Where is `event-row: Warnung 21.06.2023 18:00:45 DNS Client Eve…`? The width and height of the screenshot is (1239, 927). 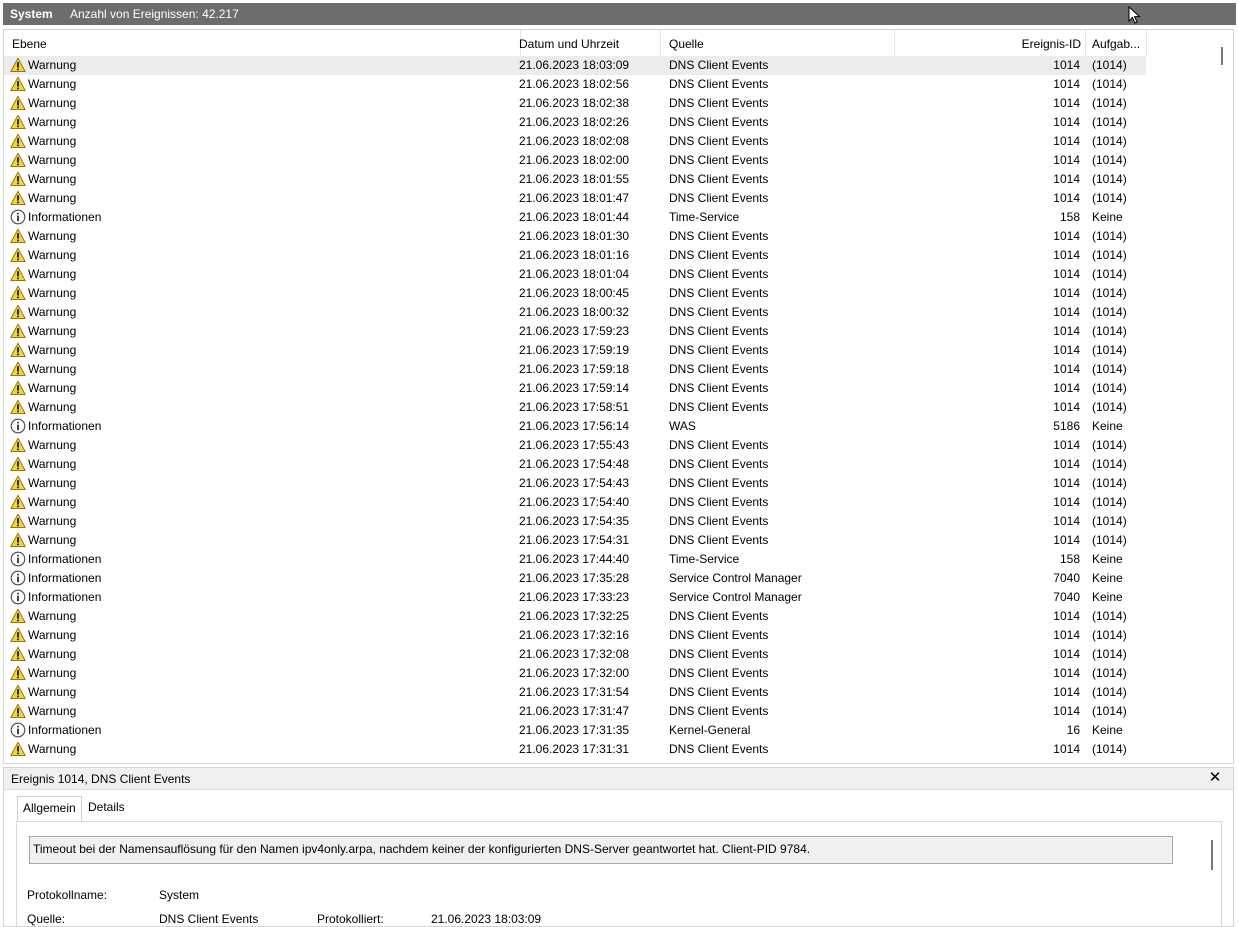
event-row: Warnung 21.06.2023 18:00:45 DNS Client Eve… is located at coordinates (575, 293).